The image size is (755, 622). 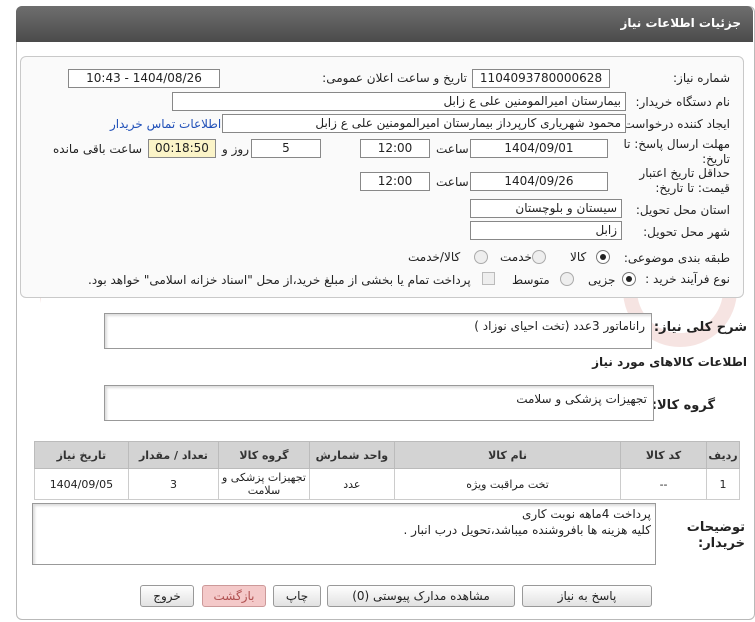 I want to click on cell-unit: عدد, so click(x=351, y=484).